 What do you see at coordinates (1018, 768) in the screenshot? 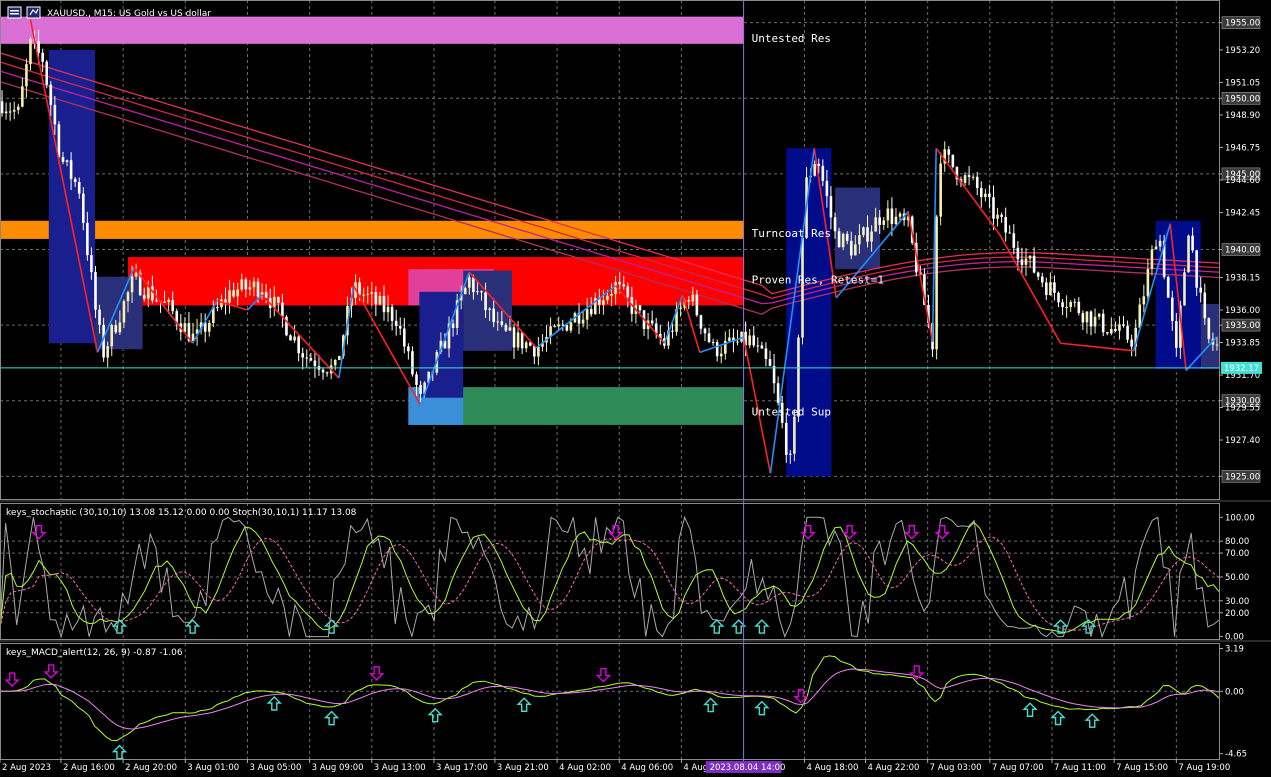
I see `time-label: 7 Aug 07:00` at bounding box center [1018, 768].